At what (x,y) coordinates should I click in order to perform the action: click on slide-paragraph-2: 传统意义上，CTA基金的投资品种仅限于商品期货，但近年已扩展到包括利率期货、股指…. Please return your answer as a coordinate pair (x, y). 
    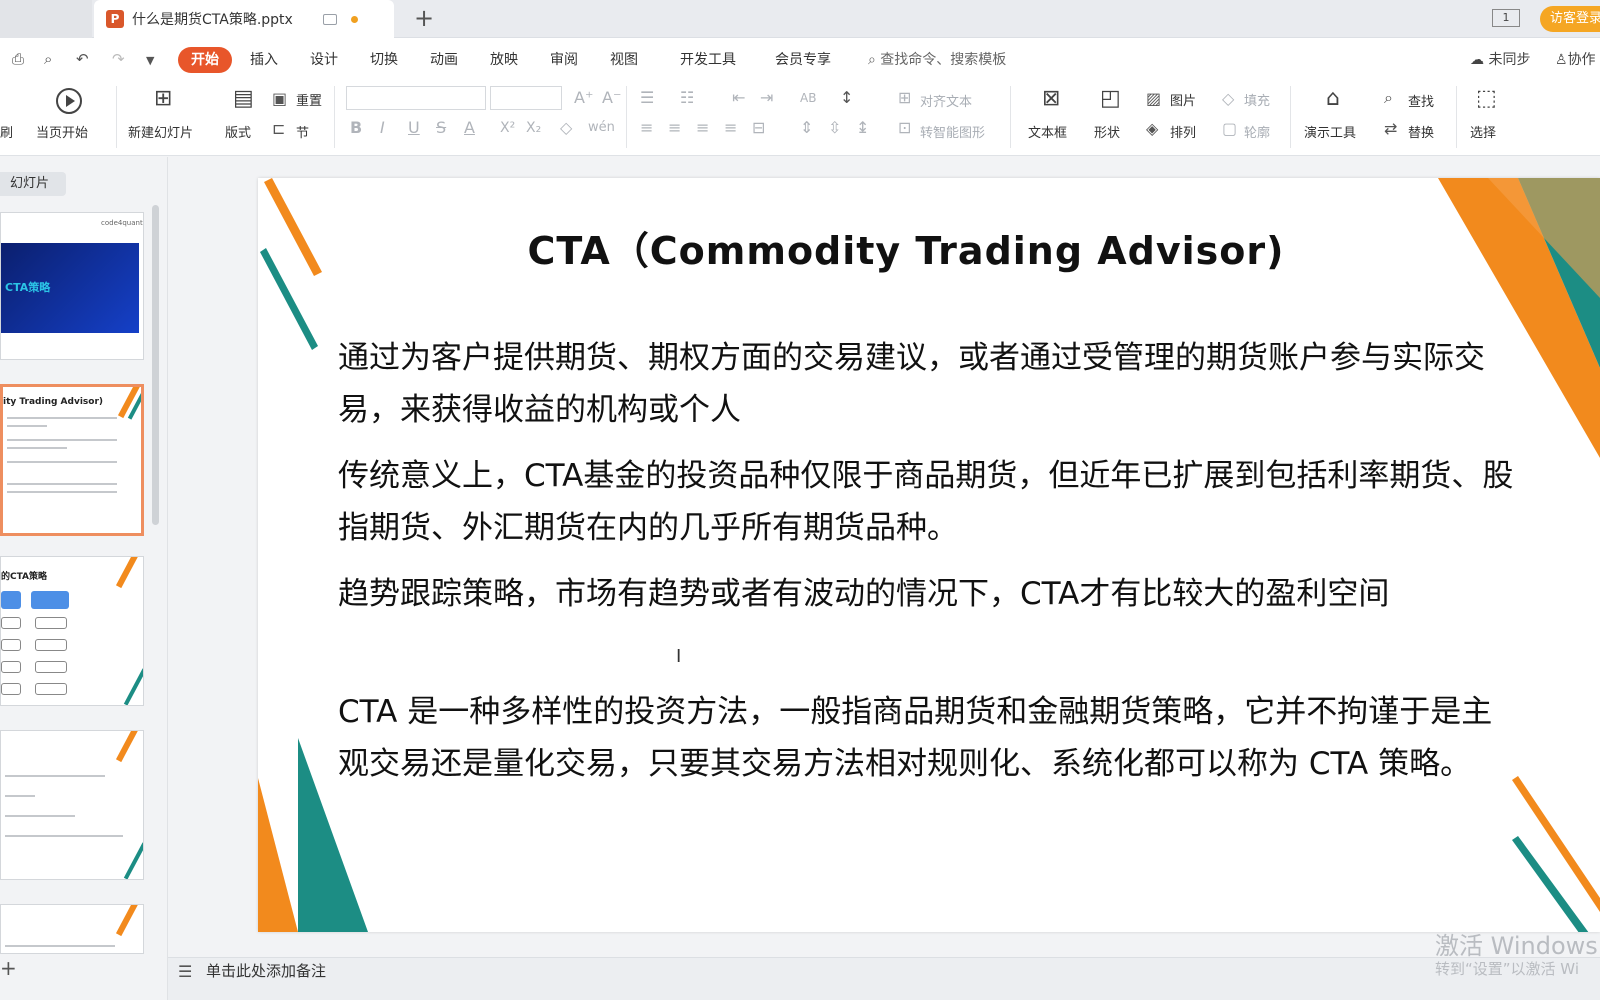
    Looking at the image, I should click on (928, 502).